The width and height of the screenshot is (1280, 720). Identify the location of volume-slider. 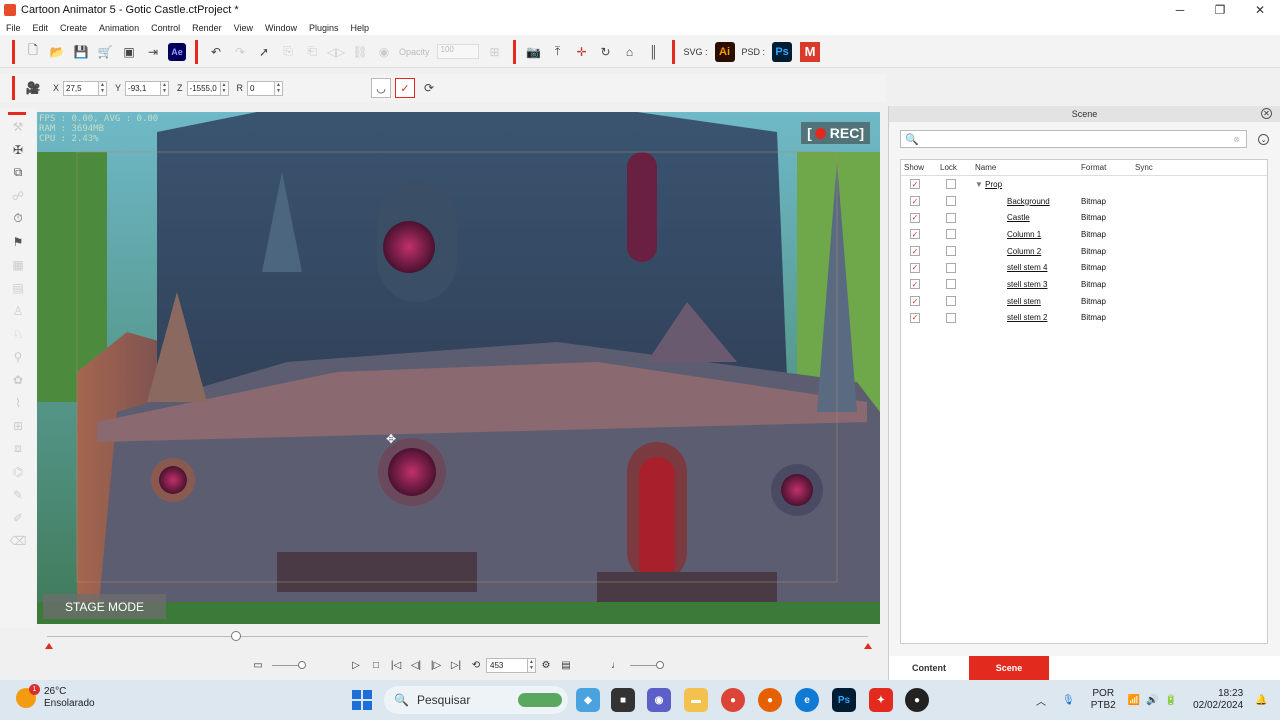
(647, 664).